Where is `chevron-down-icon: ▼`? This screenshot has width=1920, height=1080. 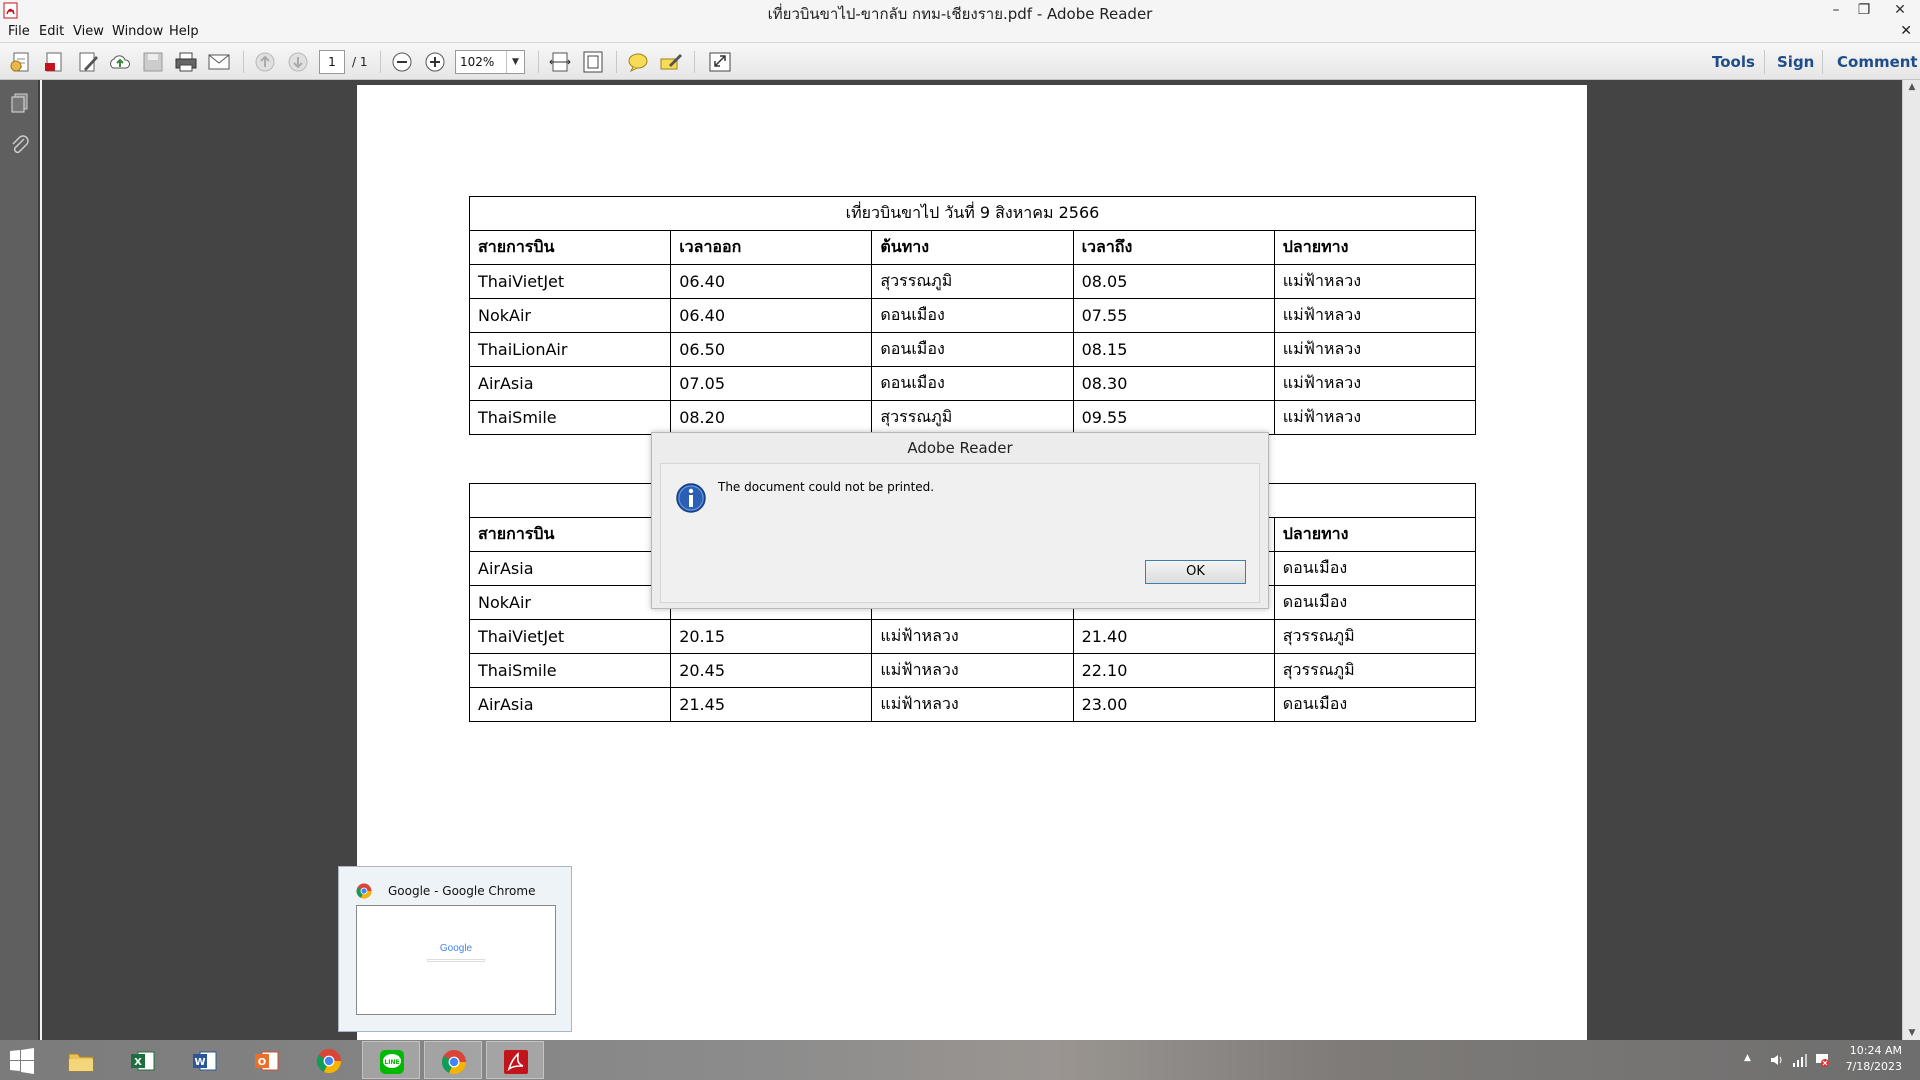 chevron-down-icon: ▼ is located at coordinates (515, 62).